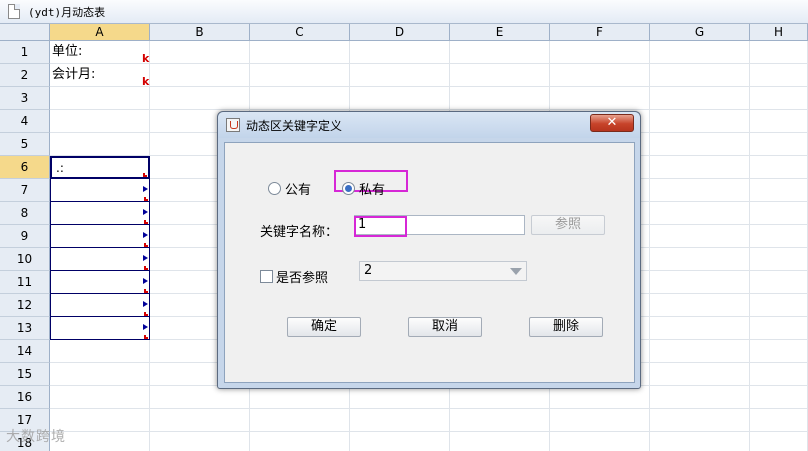  I want to click on cell-a3, so click(100, 98).